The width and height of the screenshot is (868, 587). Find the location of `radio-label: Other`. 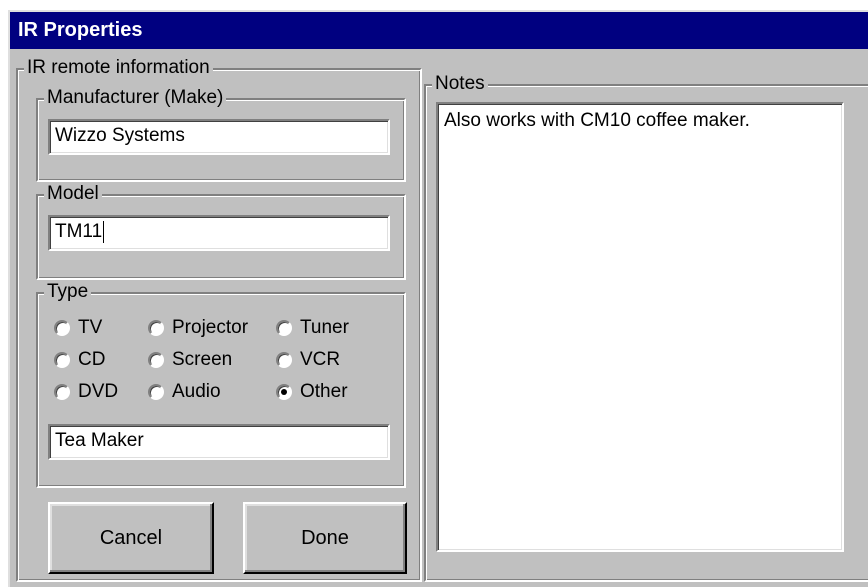

radio-label: Other is located at coordinates (324, 391).